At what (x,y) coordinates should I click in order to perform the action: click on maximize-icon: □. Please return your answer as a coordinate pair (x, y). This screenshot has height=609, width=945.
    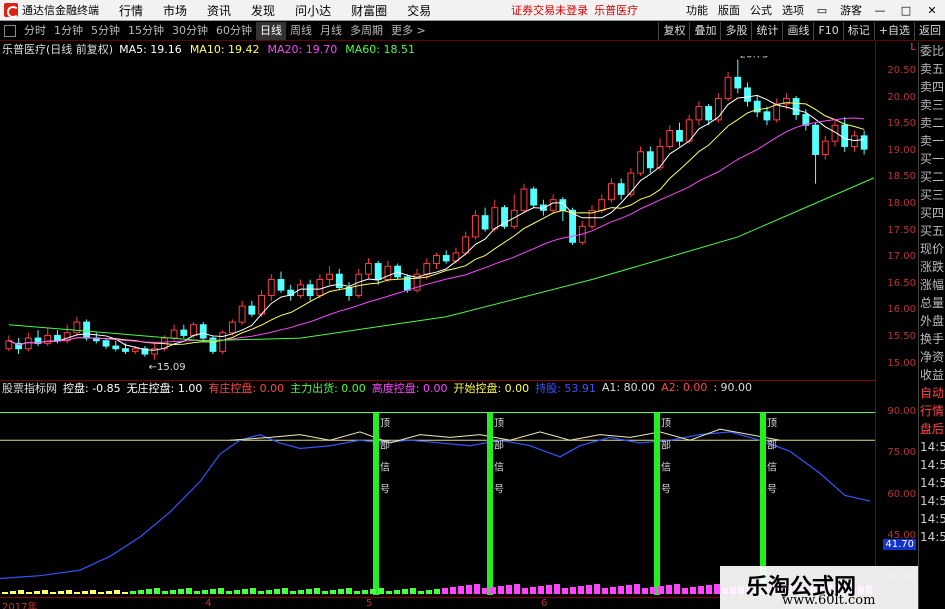
    Looking at the image, I should click on (906, 10).